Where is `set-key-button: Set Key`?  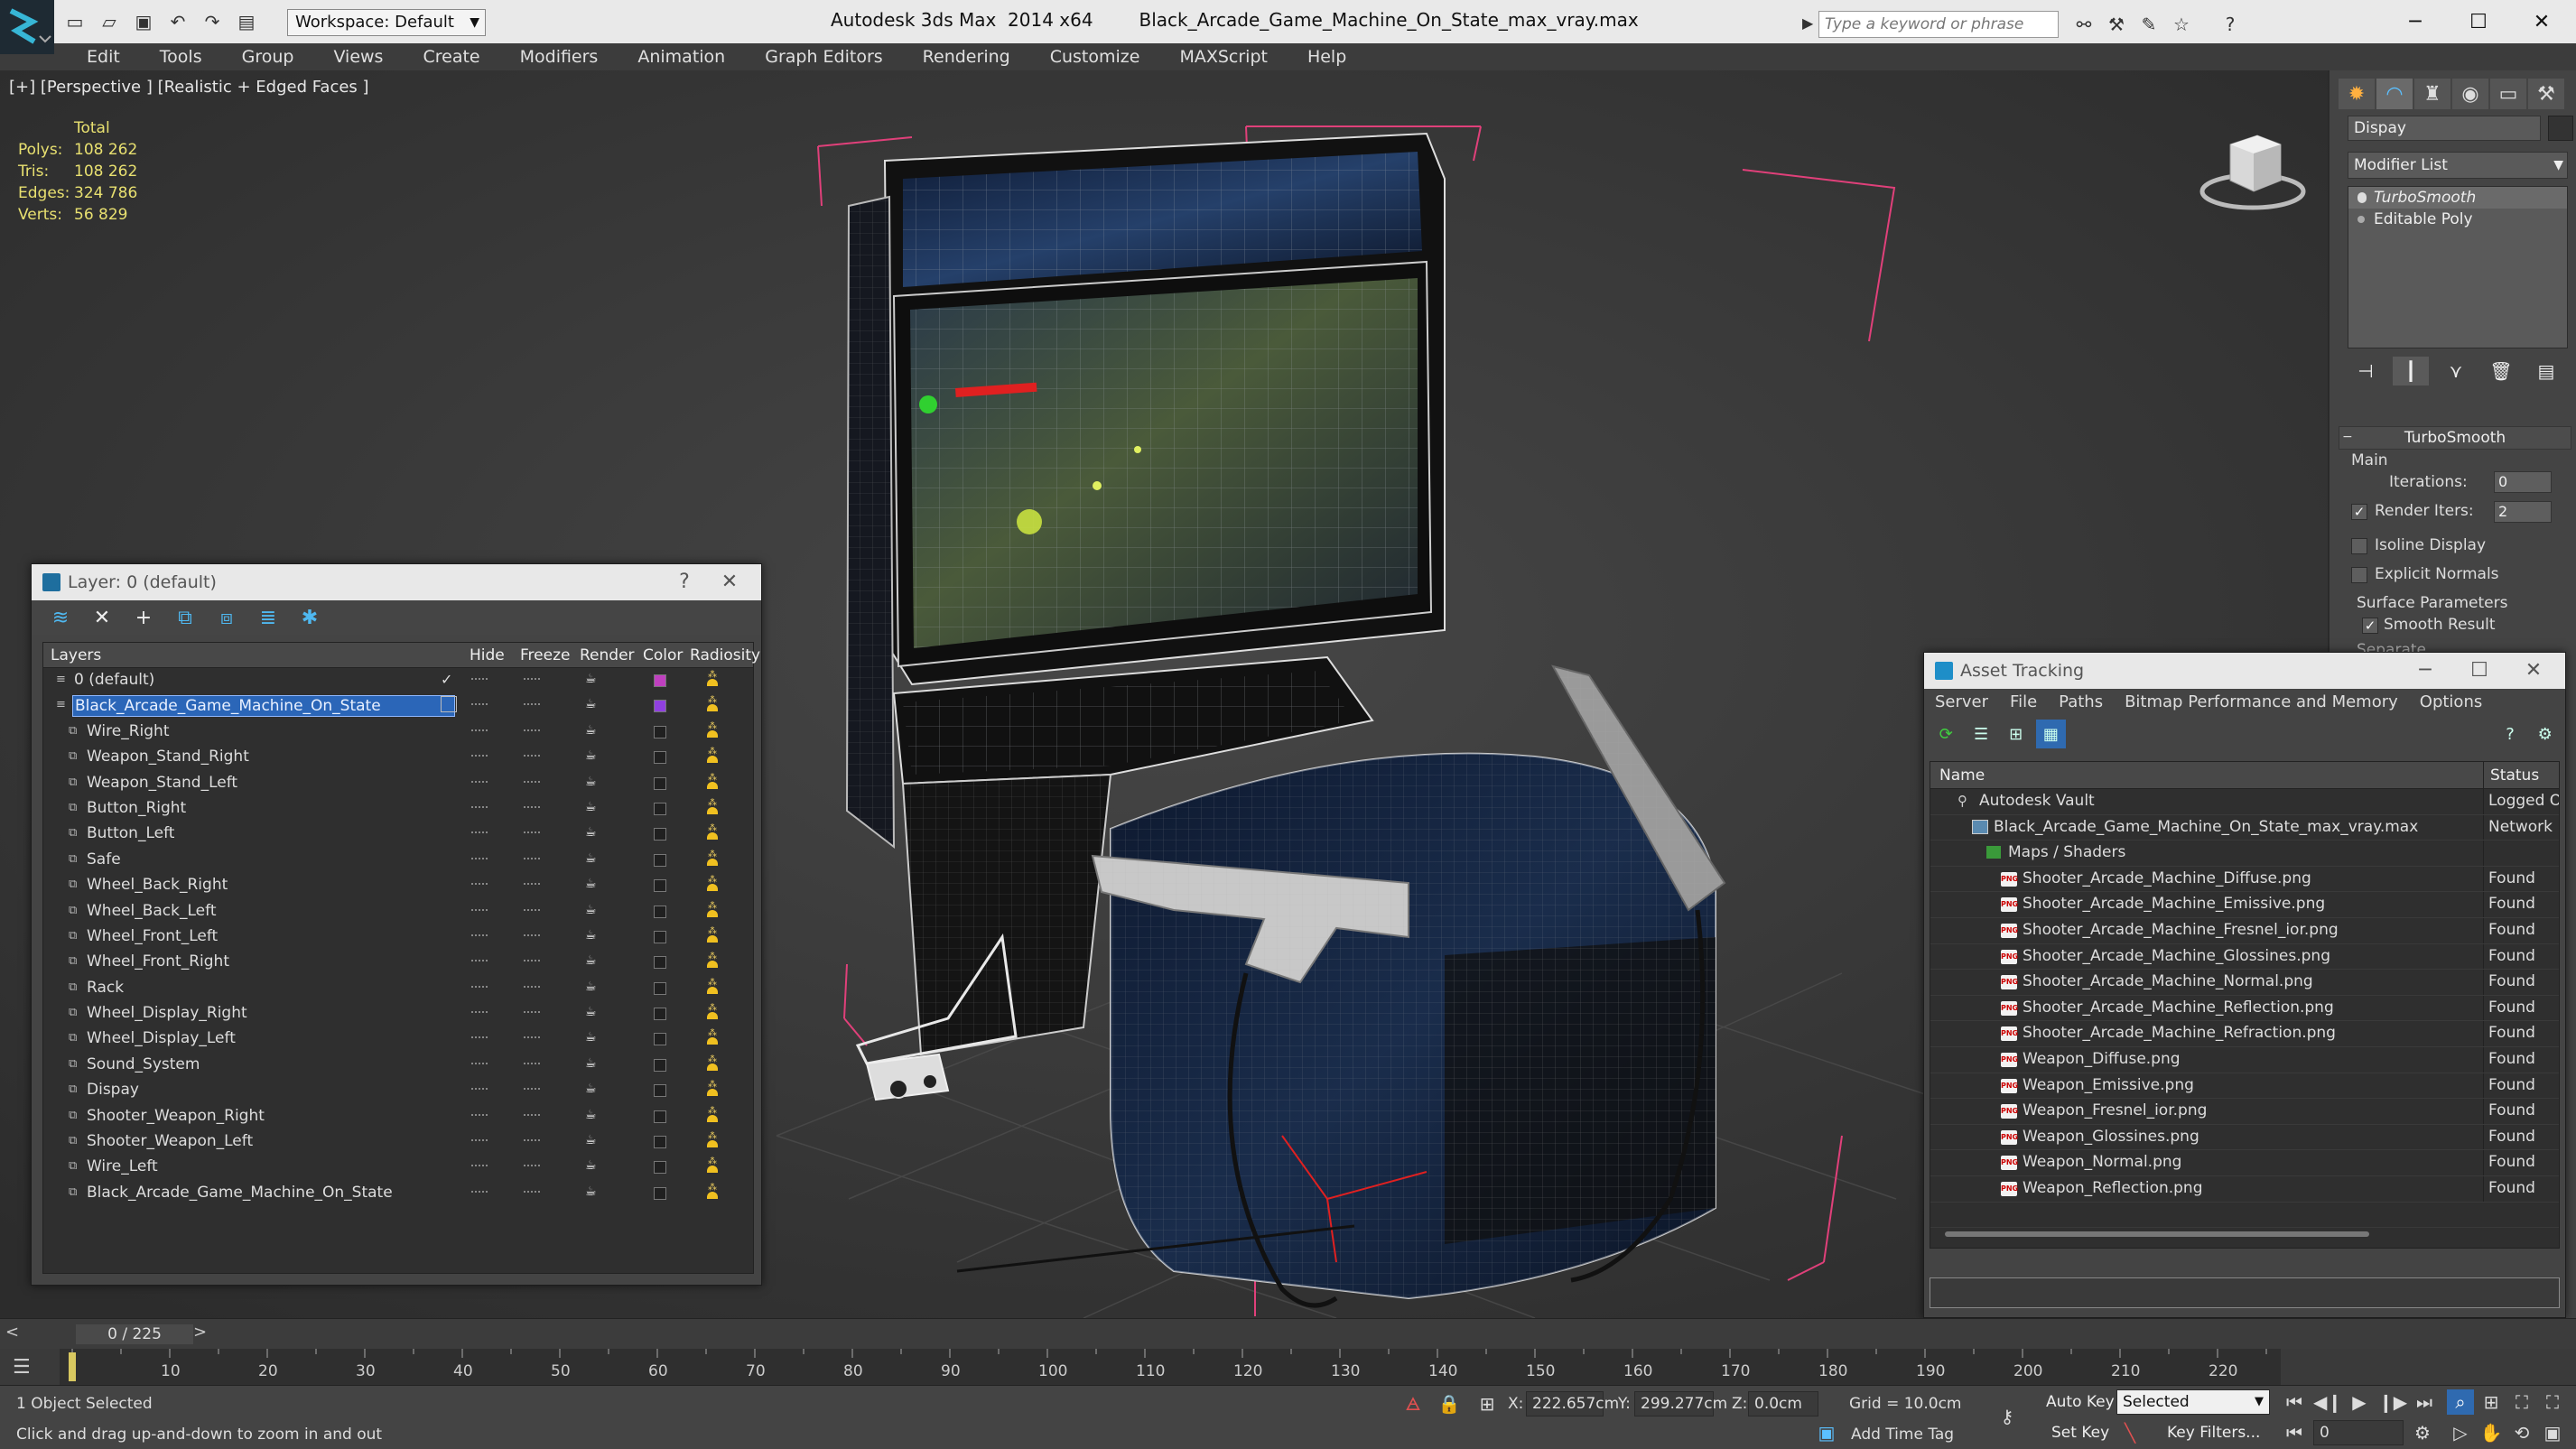 set-key-button: Set Key is located at coordinates (2080, 1432).